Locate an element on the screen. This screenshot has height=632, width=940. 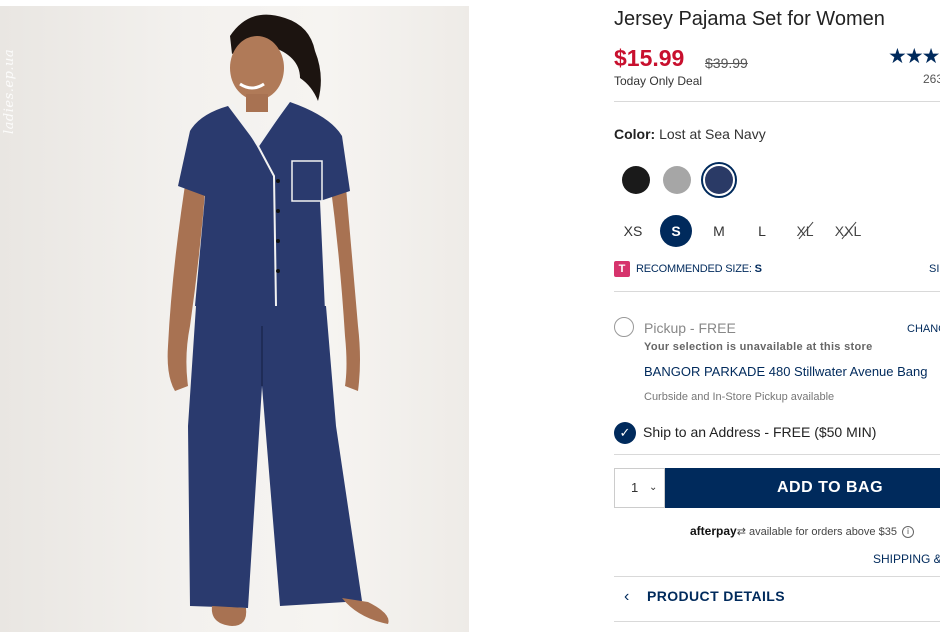
ship-checkmark-icon: ✓ is located at coordinates (625, 433).